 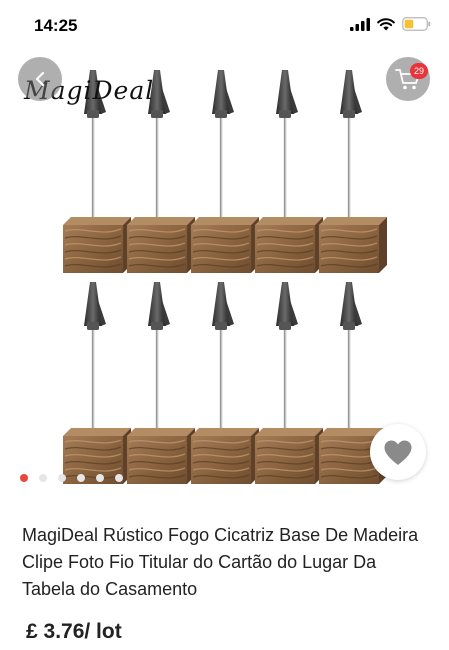 What do you see at coordinates (71, 478) in the screenshot?
I see `gallery-pagination` at bounding box center [71, 478].